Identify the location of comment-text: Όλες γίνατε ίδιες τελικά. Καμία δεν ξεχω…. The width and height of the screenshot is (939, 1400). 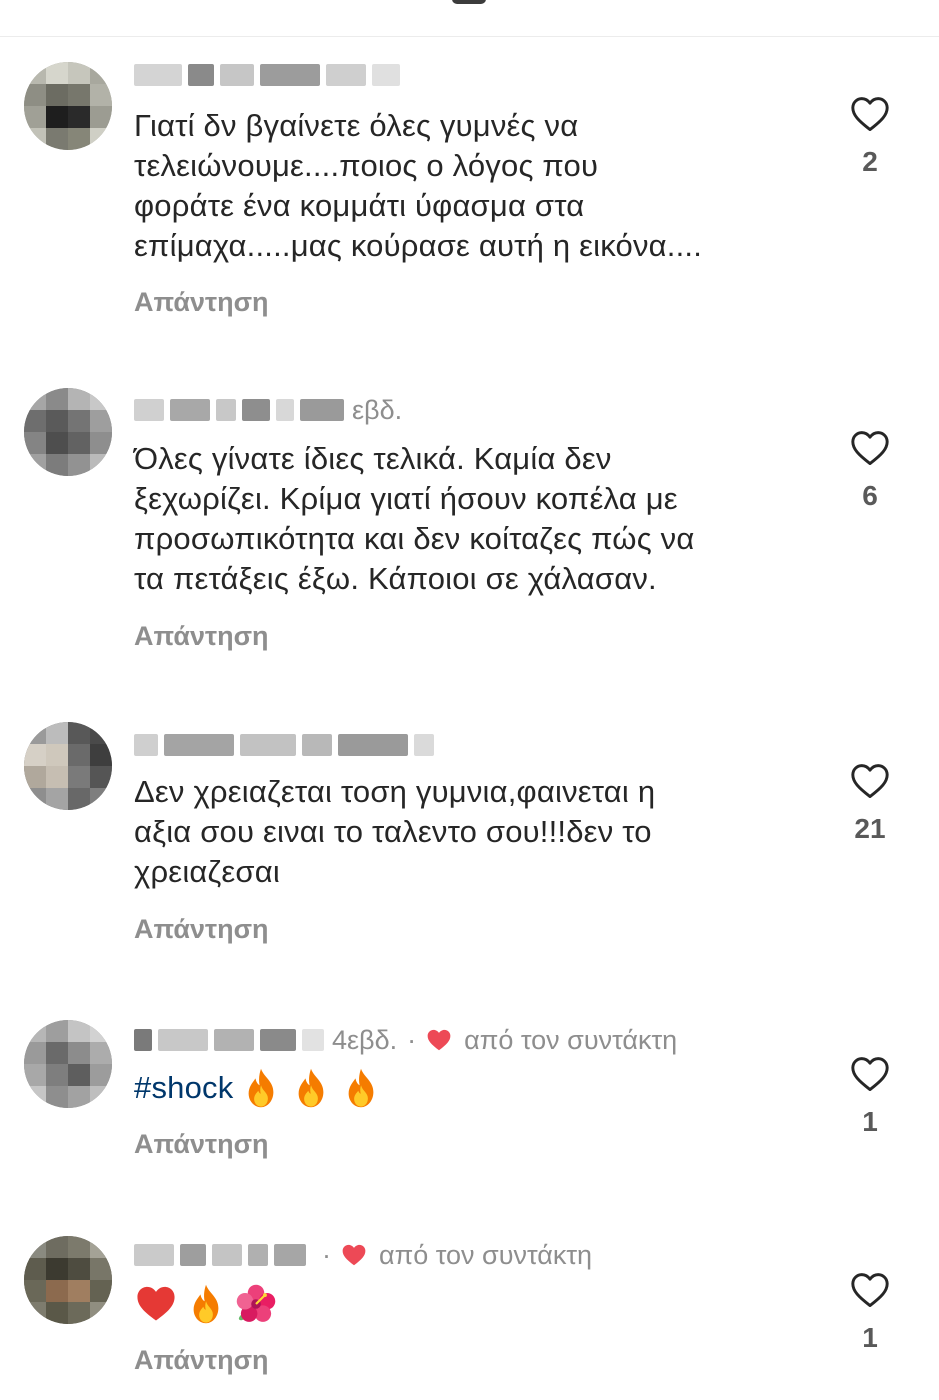
(414, 518).